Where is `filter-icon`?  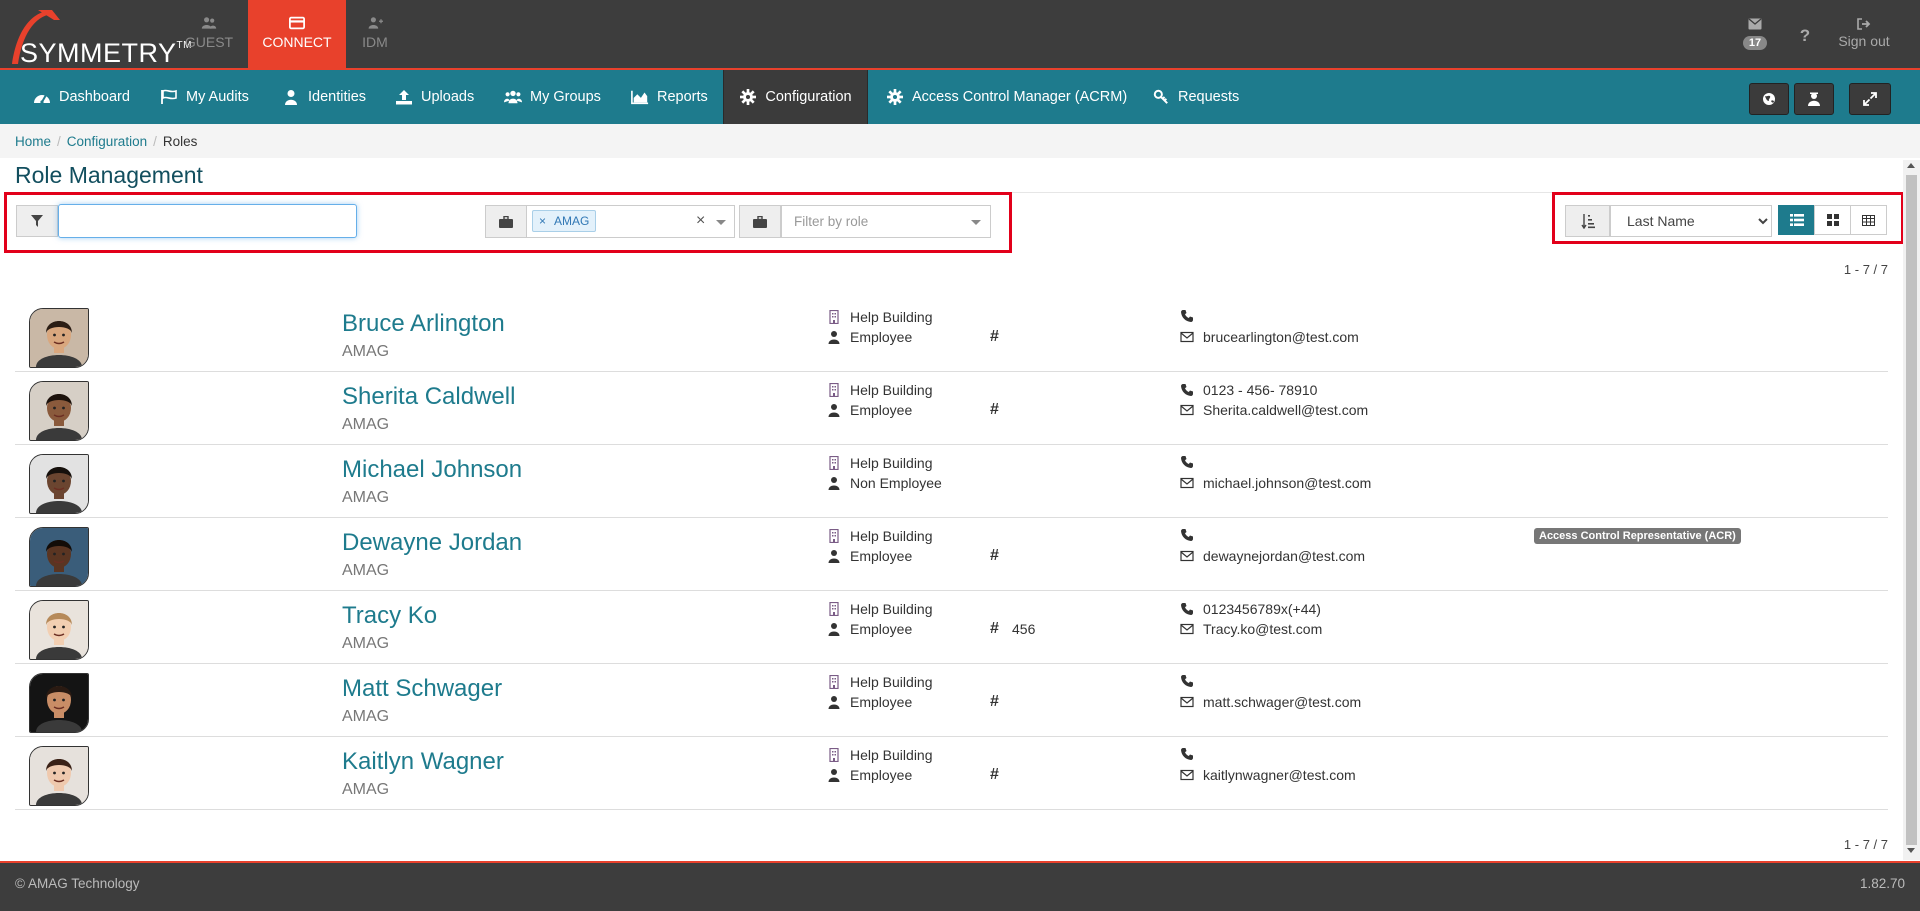 filter-icon is located at coordinates (37, 221).